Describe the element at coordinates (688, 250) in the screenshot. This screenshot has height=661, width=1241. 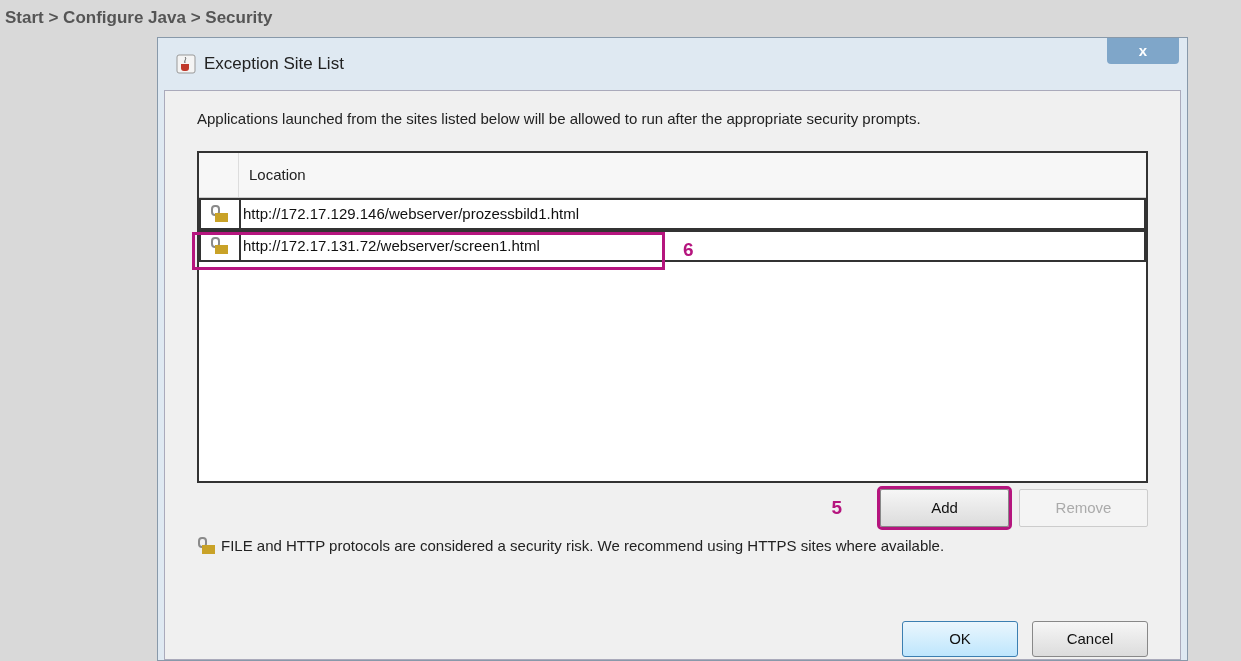
I see `step-number: 6` at that location.